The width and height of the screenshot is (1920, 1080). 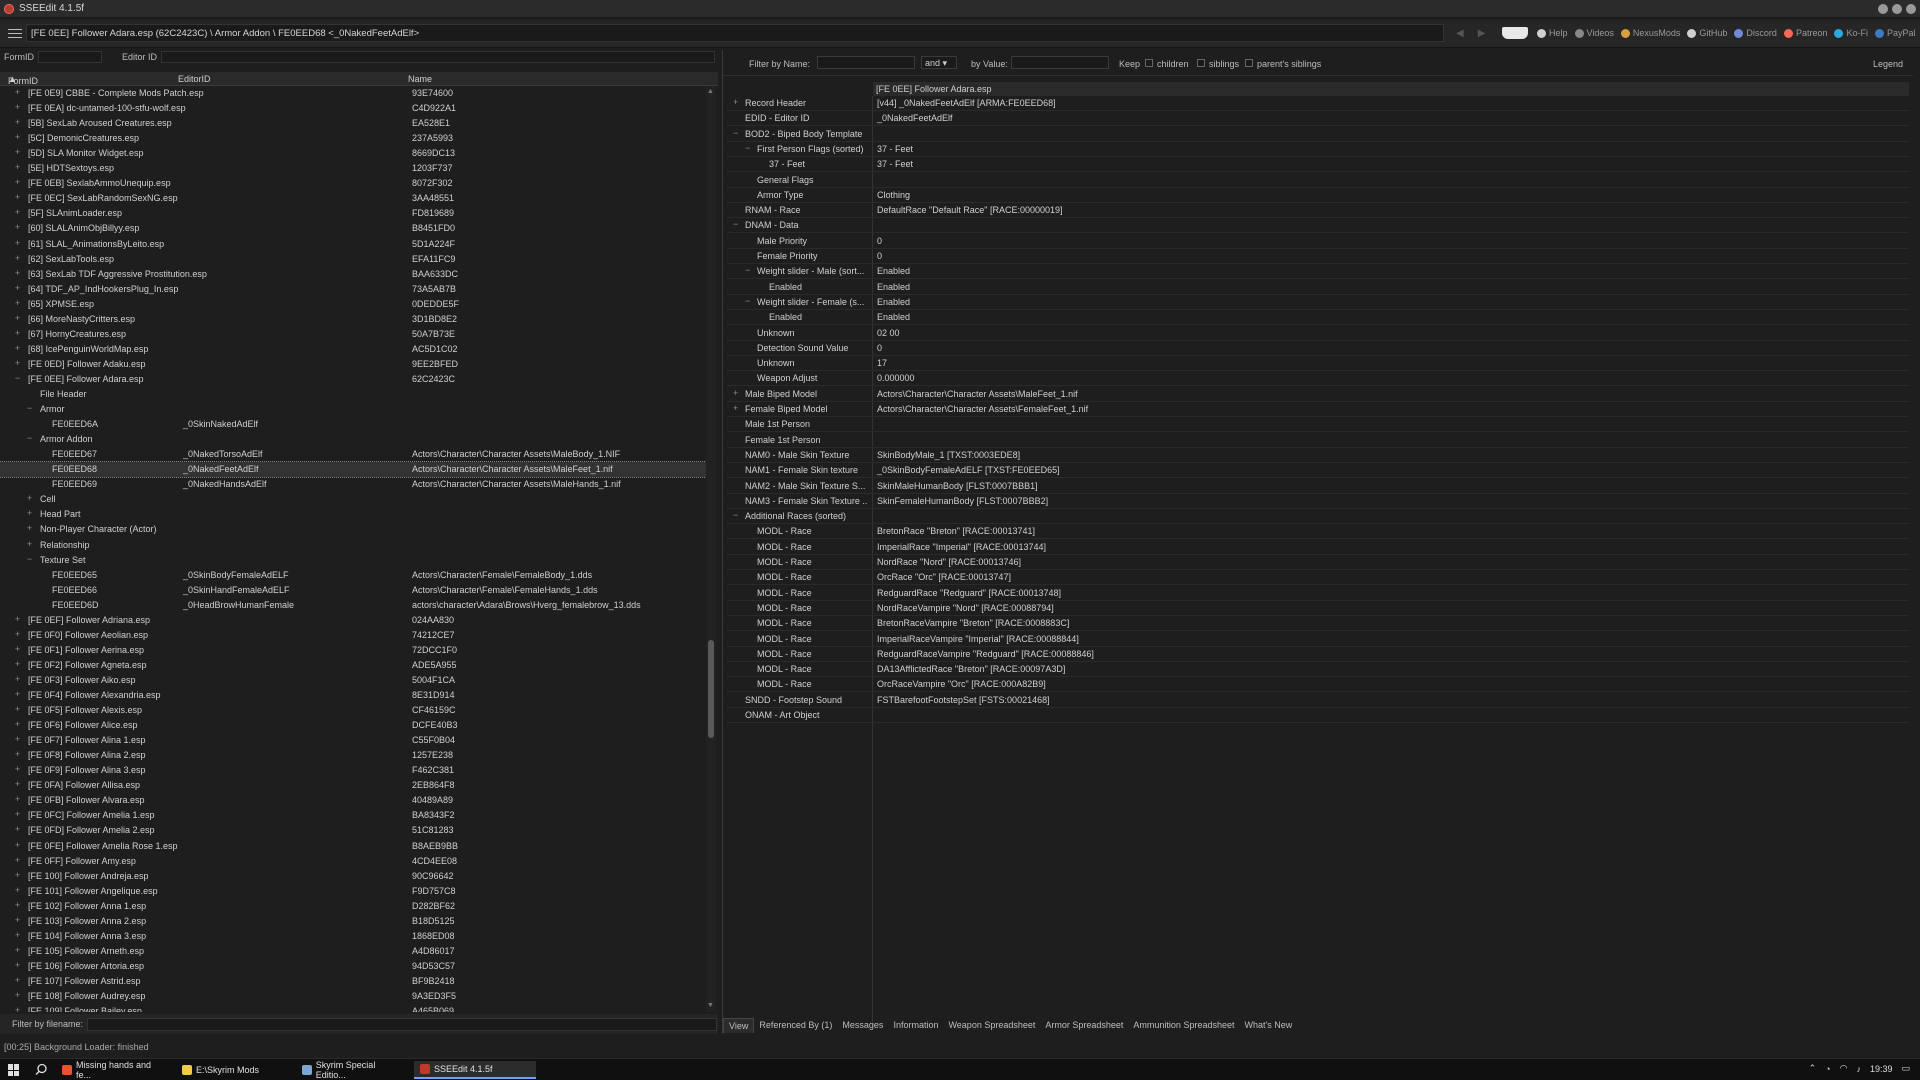 I want to click on record-field-value: SkinMaleHumanBody [FLST:0007BBB1], so click(x=957, y=486).